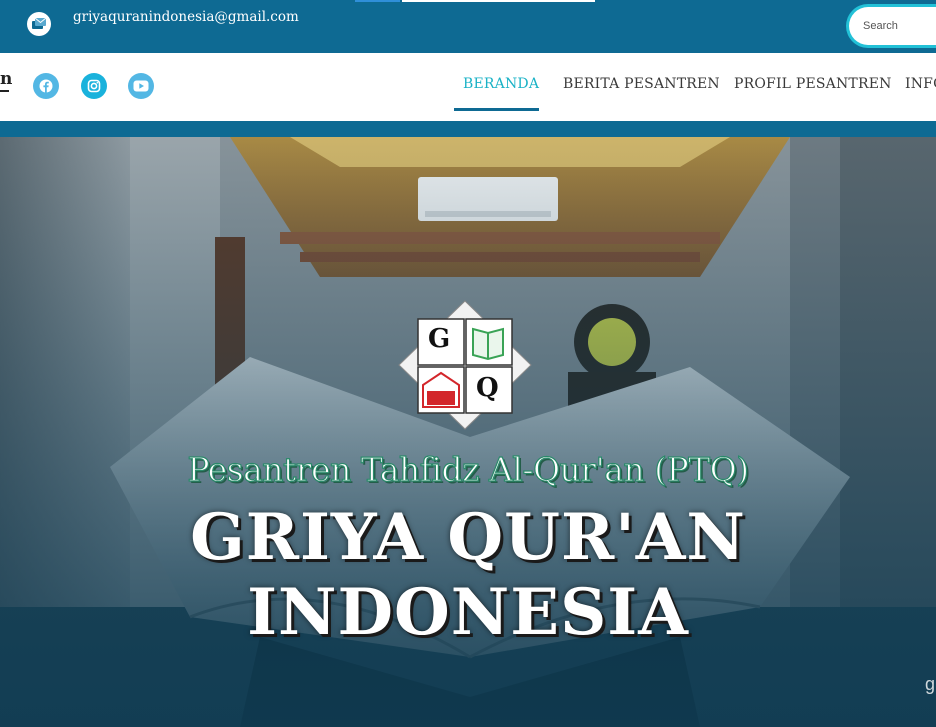 The height and width of the screenshot is (727, 936). What do you see at coordinates (46, 86) in the screenshot?
I see `facebook-icon` at bounding box center [46, 86].